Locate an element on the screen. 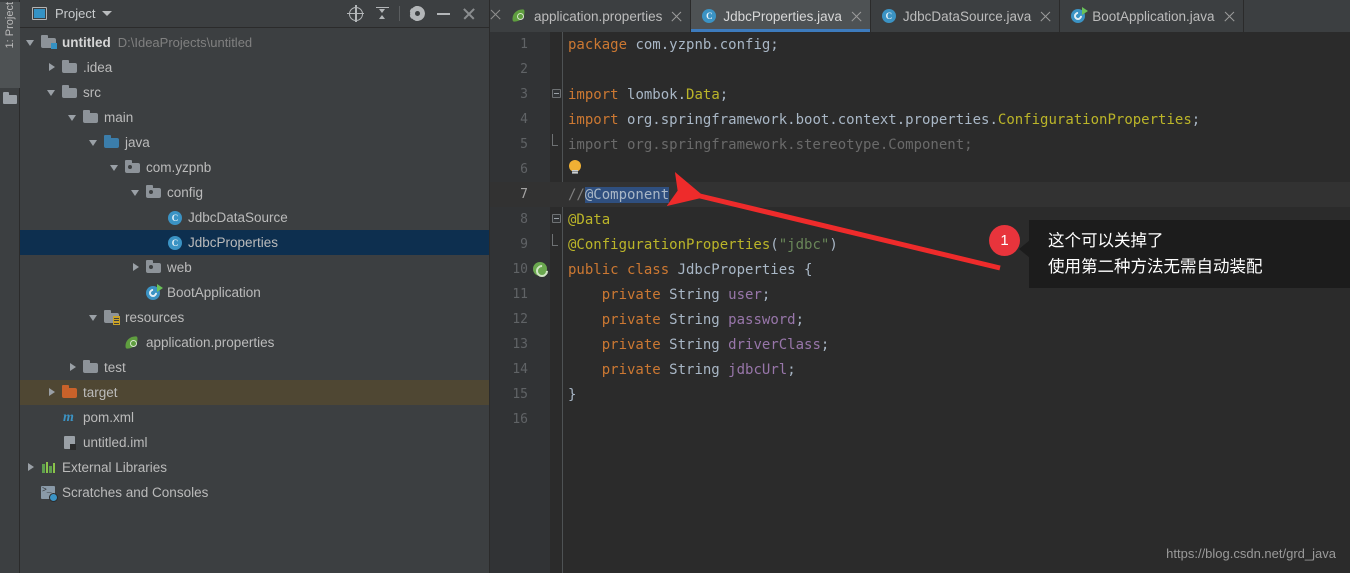 The image size is (1350, 573). line-number: 6 is located at coordinates (524, 169).